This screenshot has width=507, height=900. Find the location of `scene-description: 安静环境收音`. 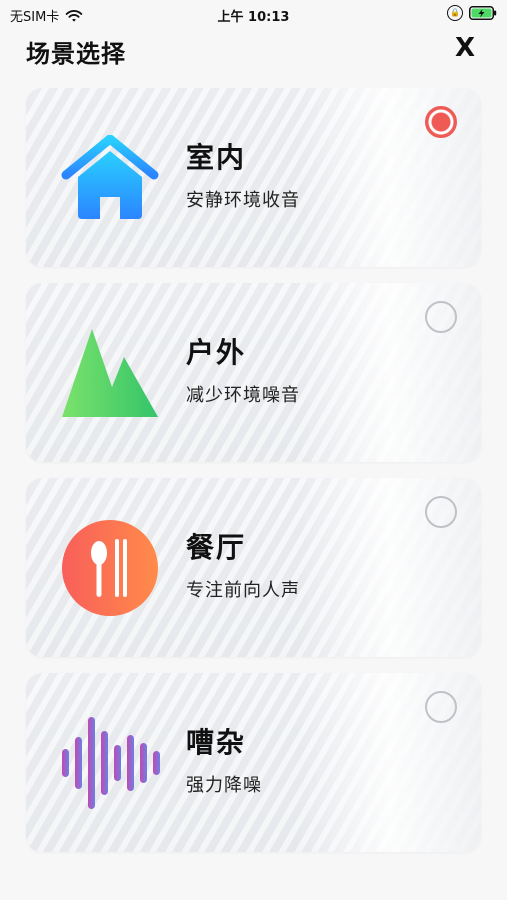

scene-description: 安静环境收音 is located at coordinates (243, 200).